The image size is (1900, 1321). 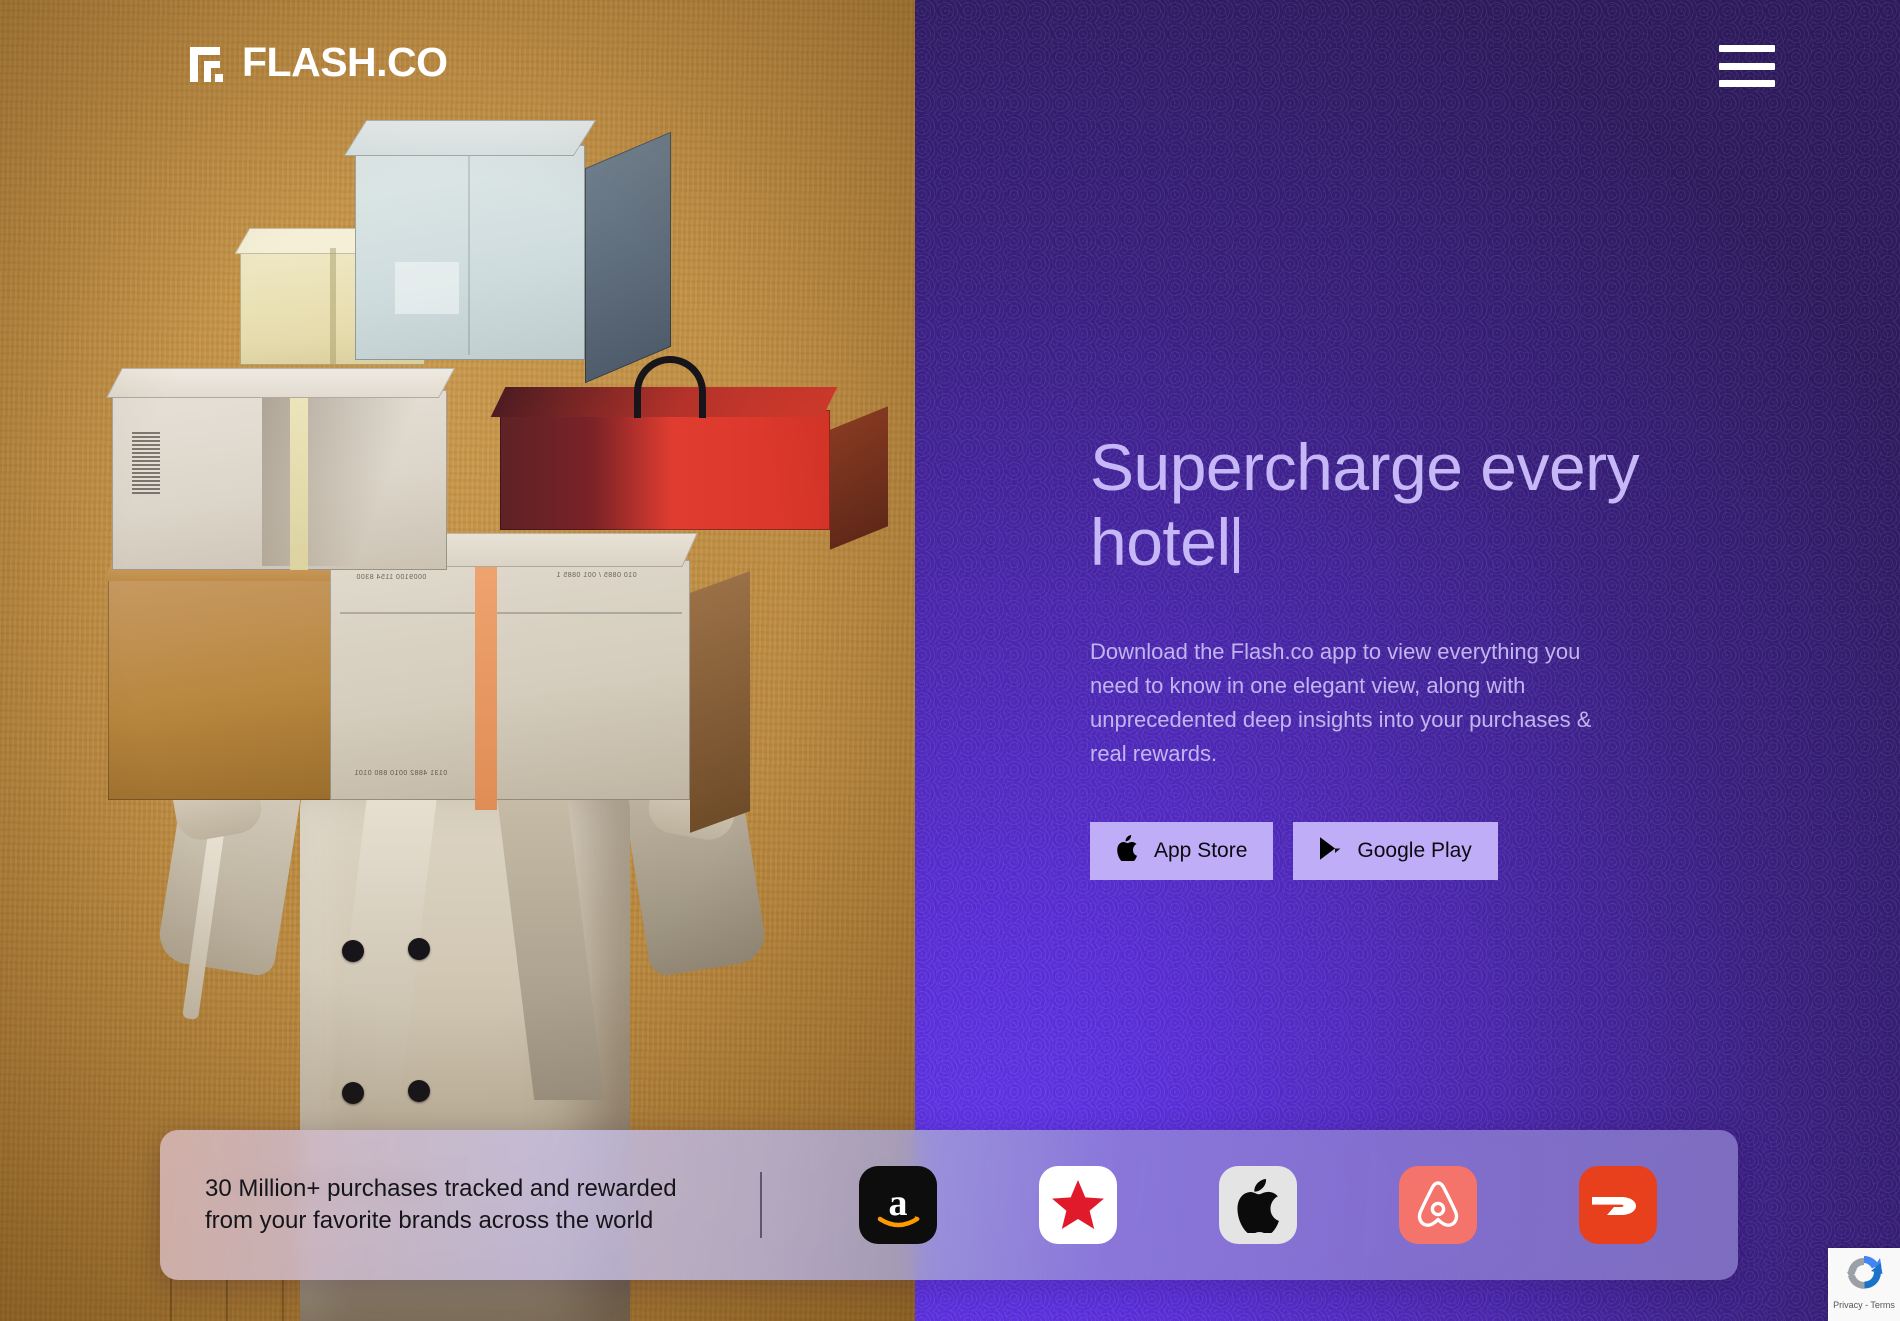 I want to click on brand-logo-macys, so click(x=1078, y=1205).